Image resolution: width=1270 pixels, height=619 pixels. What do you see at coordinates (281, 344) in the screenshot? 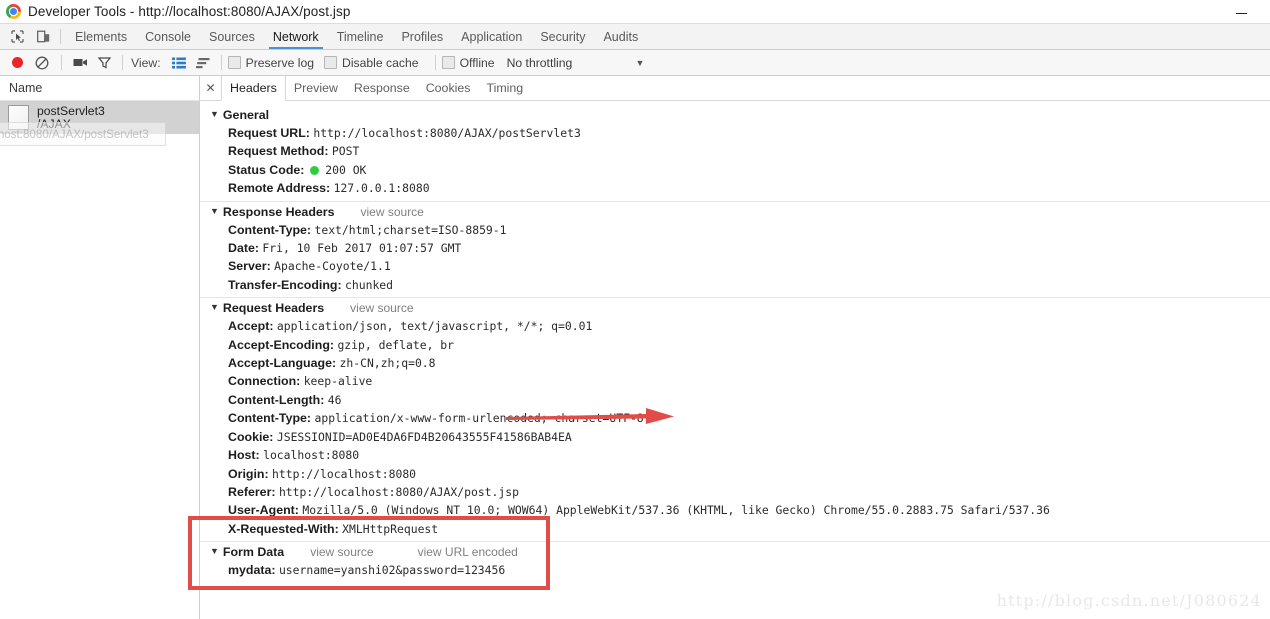
I see `header-key: Accept-Encoding:` at bounding box center [281, 344].